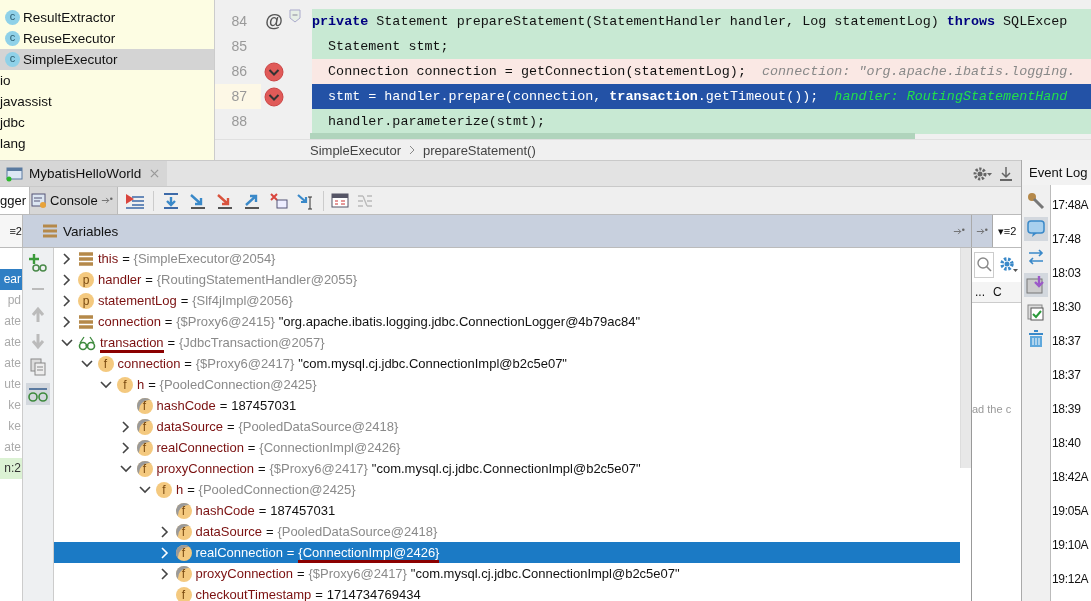  Describe the element at coordinates (239, 121) in the screenshot. I see `line-number: 88` at that location.